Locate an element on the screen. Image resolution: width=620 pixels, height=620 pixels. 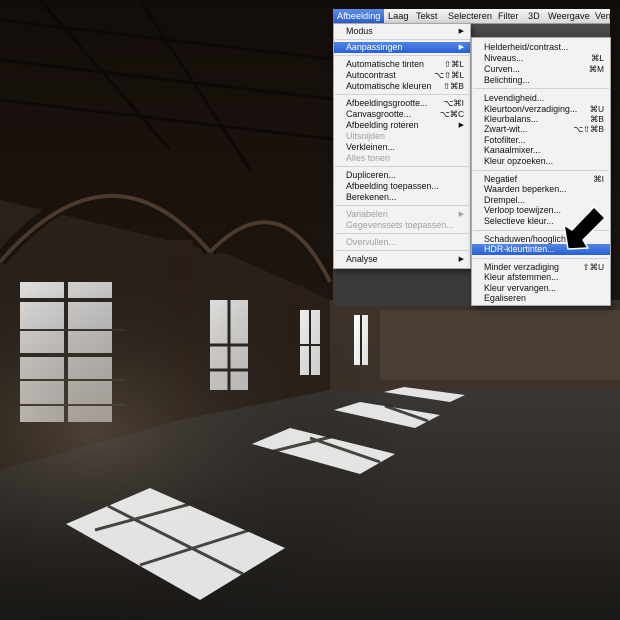
pointer-arrow-icon is located at coordinates (584, 228).